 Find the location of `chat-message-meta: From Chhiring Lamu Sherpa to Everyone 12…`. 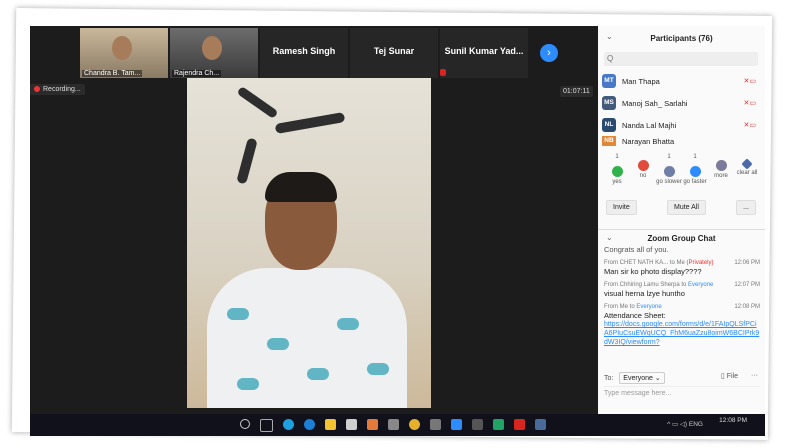

chat-message-meta: From Chhiring Lamu Sherpa to Everyone 12… is located at coordinates (682, 285).